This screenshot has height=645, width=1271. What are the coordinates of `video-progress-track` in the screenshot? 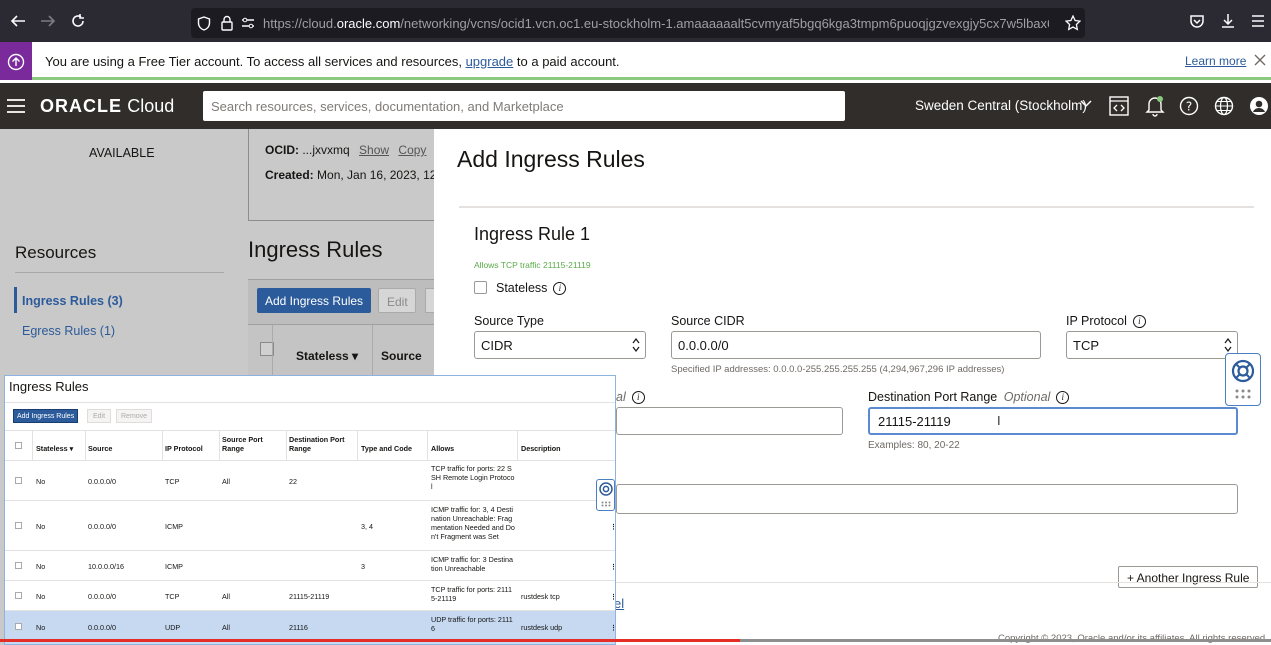 It's located at (635, 640).